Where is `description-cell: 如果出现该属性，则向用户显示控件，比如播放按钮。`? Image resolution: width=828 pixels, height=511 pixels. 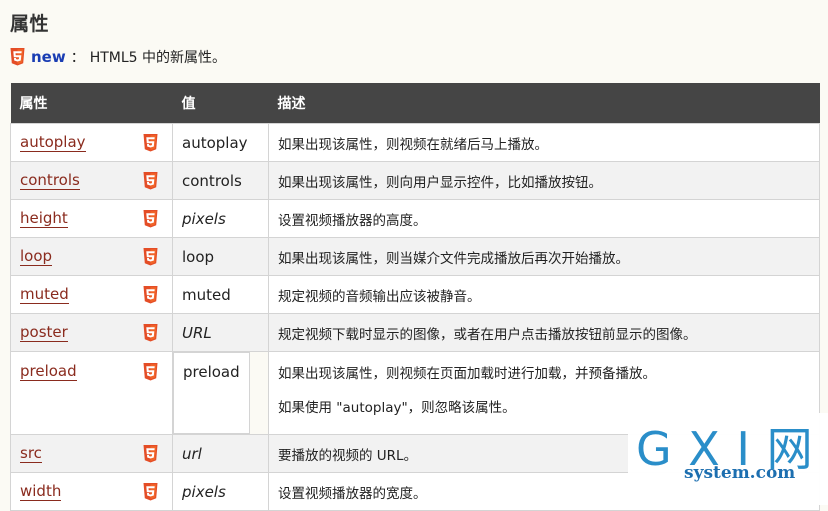 description-cell: 如果出现该属性，则向用户显示控件，比如播放按钮。 is located at coordinates (544, 180).